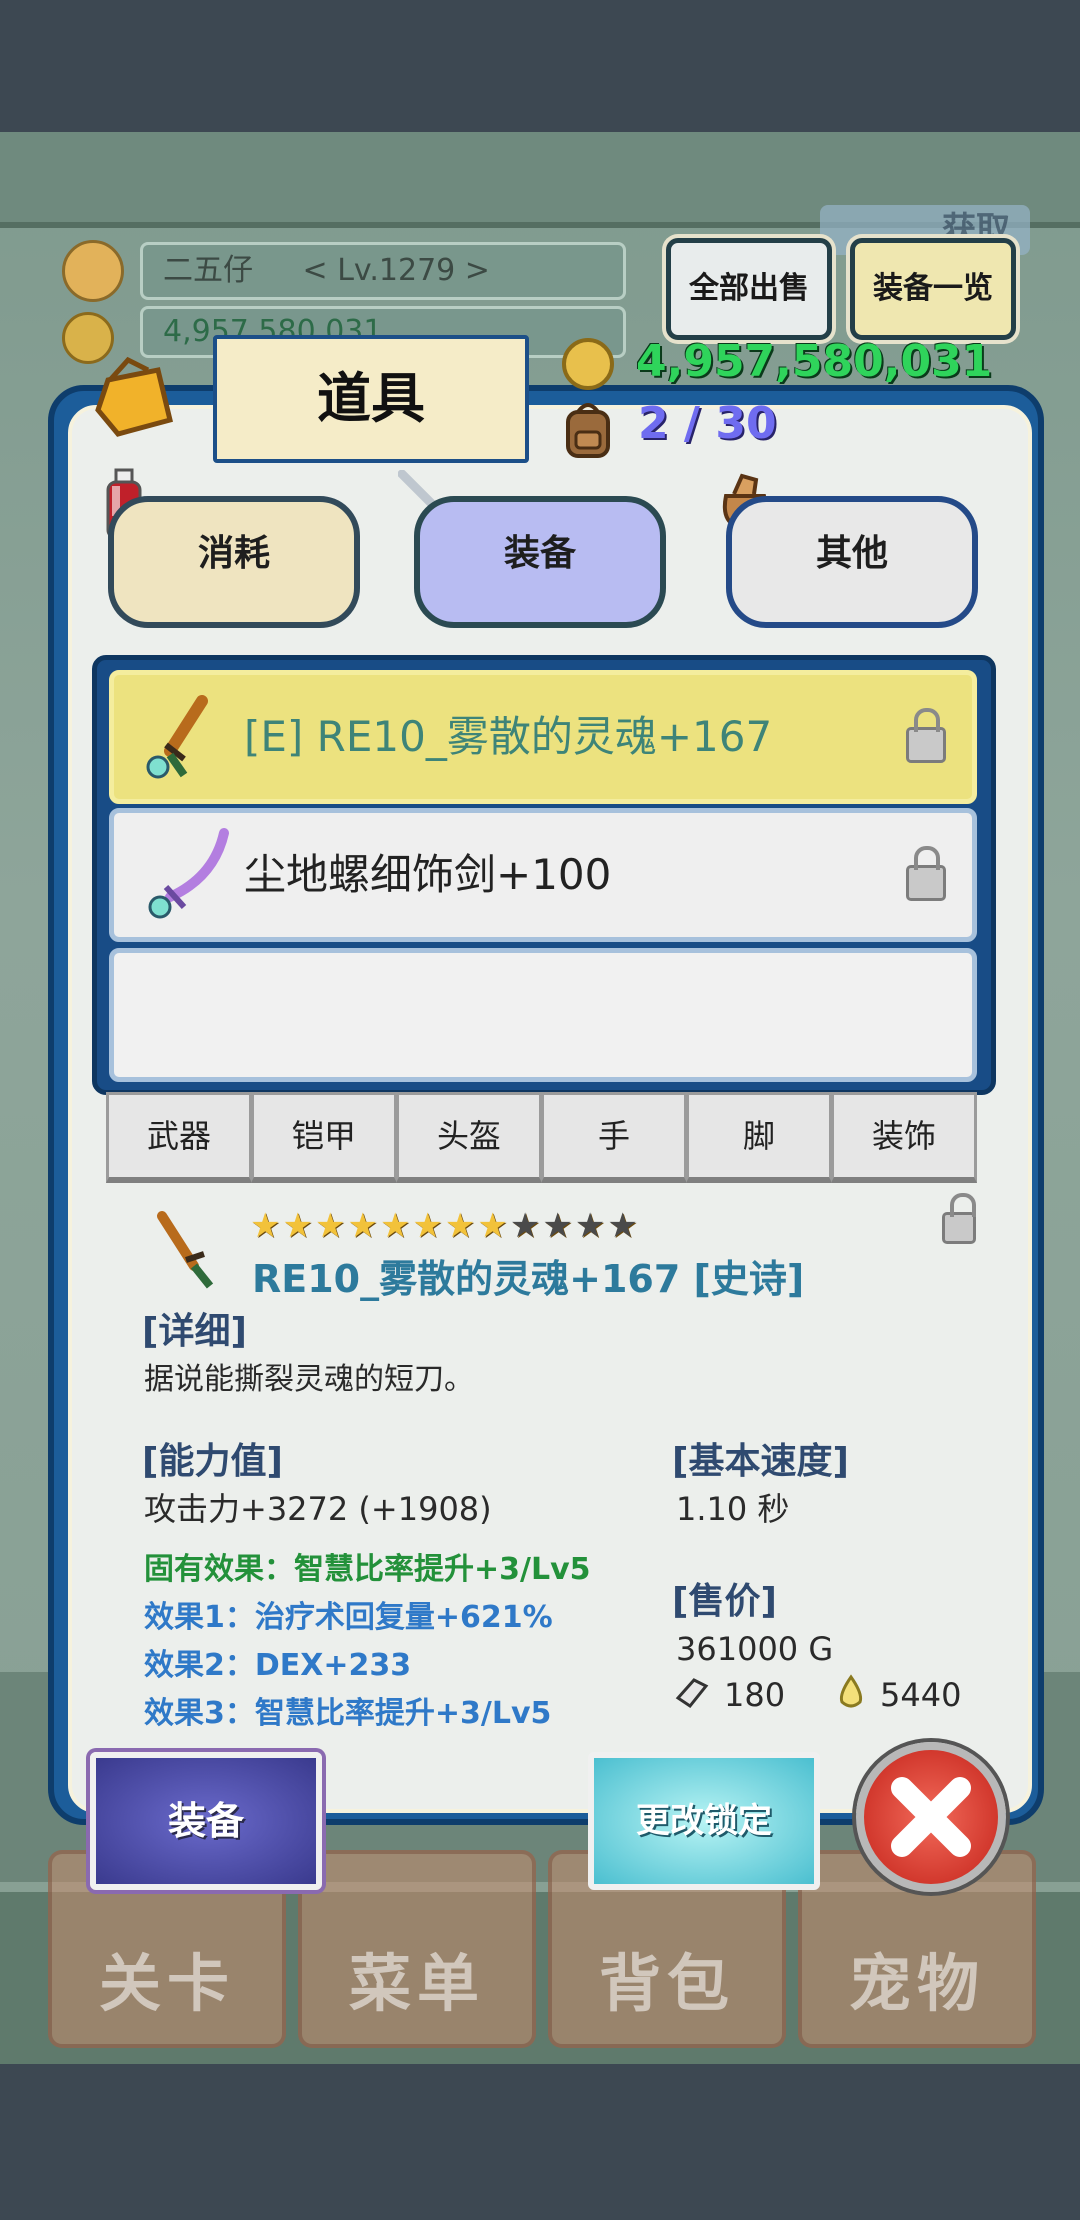 Image resolution: width=1080 pixels, height=2220 pixels. Describe the element at coordinates (324, 1137) in the screenshot. I see `subtab-armor: 铠甲` at that location.